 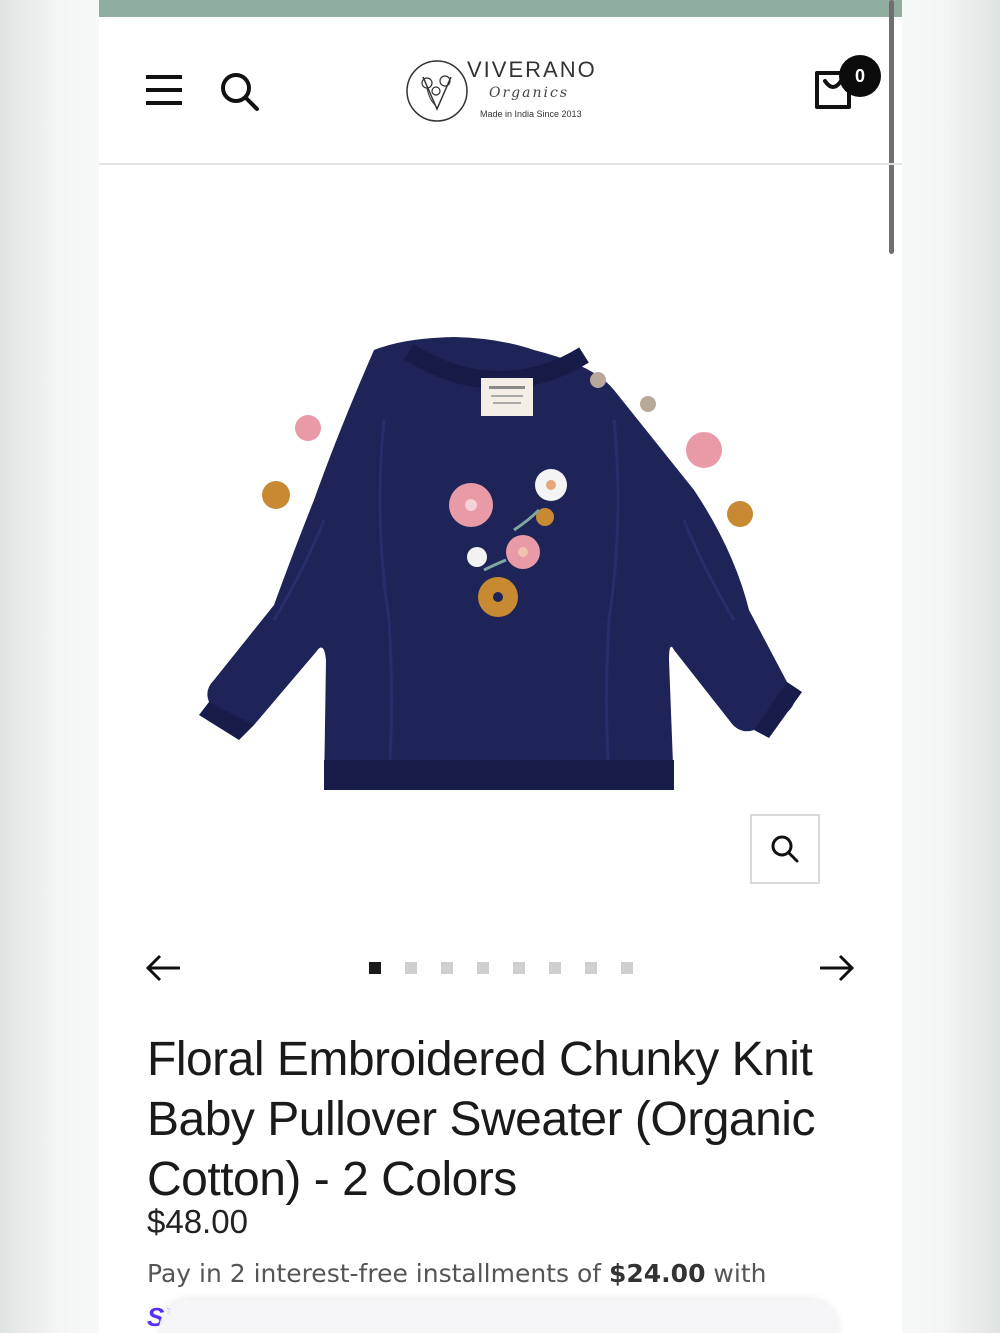 I want to click on previous-image-button, so click(x=164, y=968).